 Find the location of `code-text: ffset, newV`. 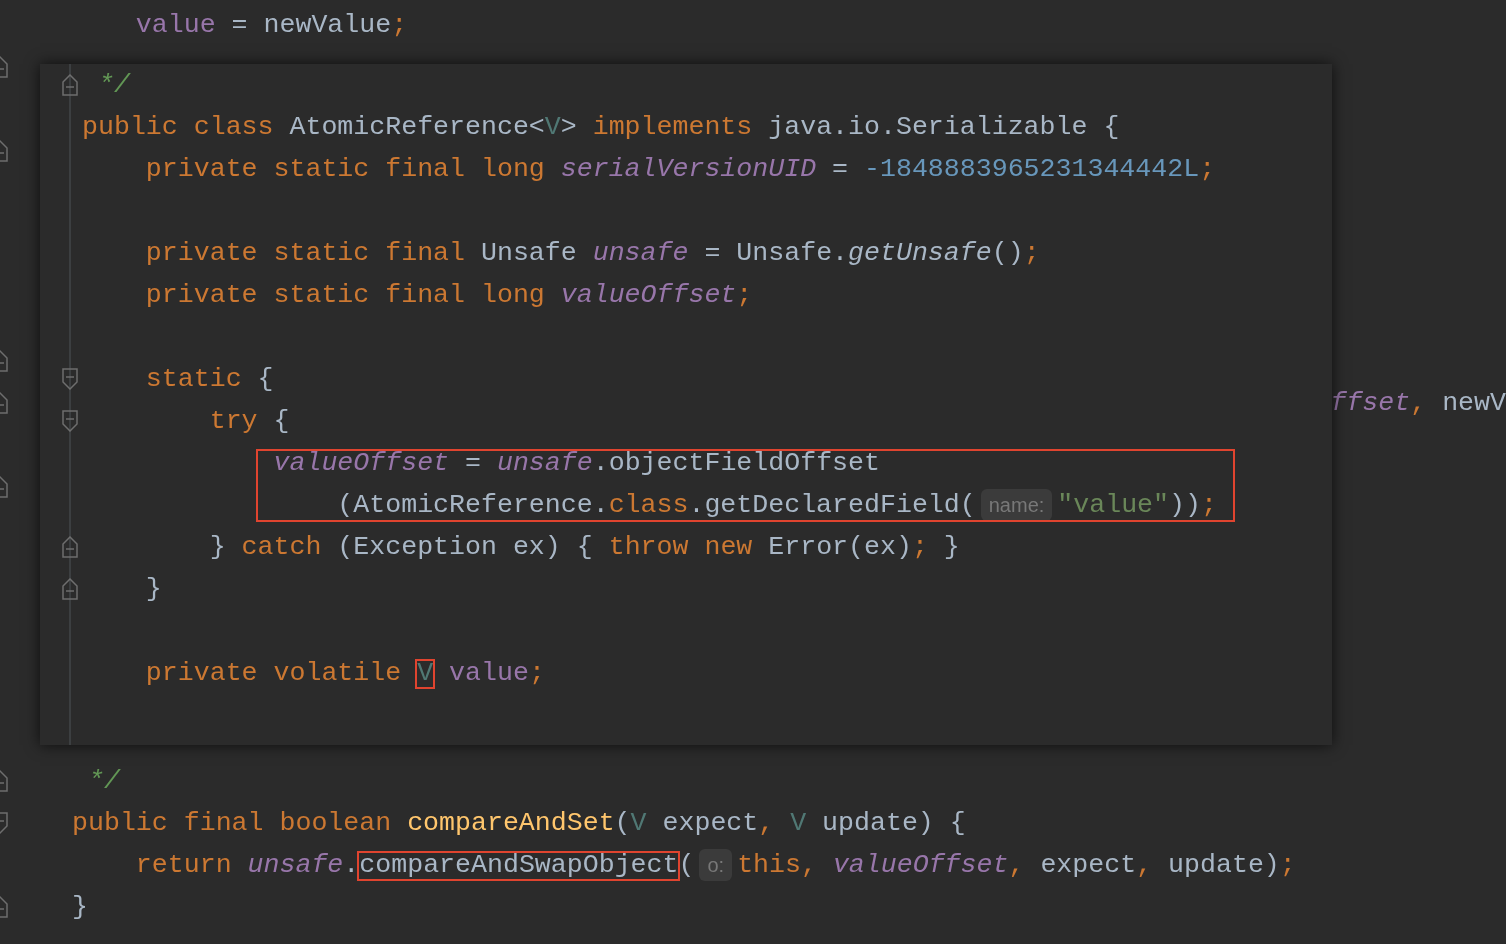

code-text: ffset, newV is located at coordinates (1418, 403).